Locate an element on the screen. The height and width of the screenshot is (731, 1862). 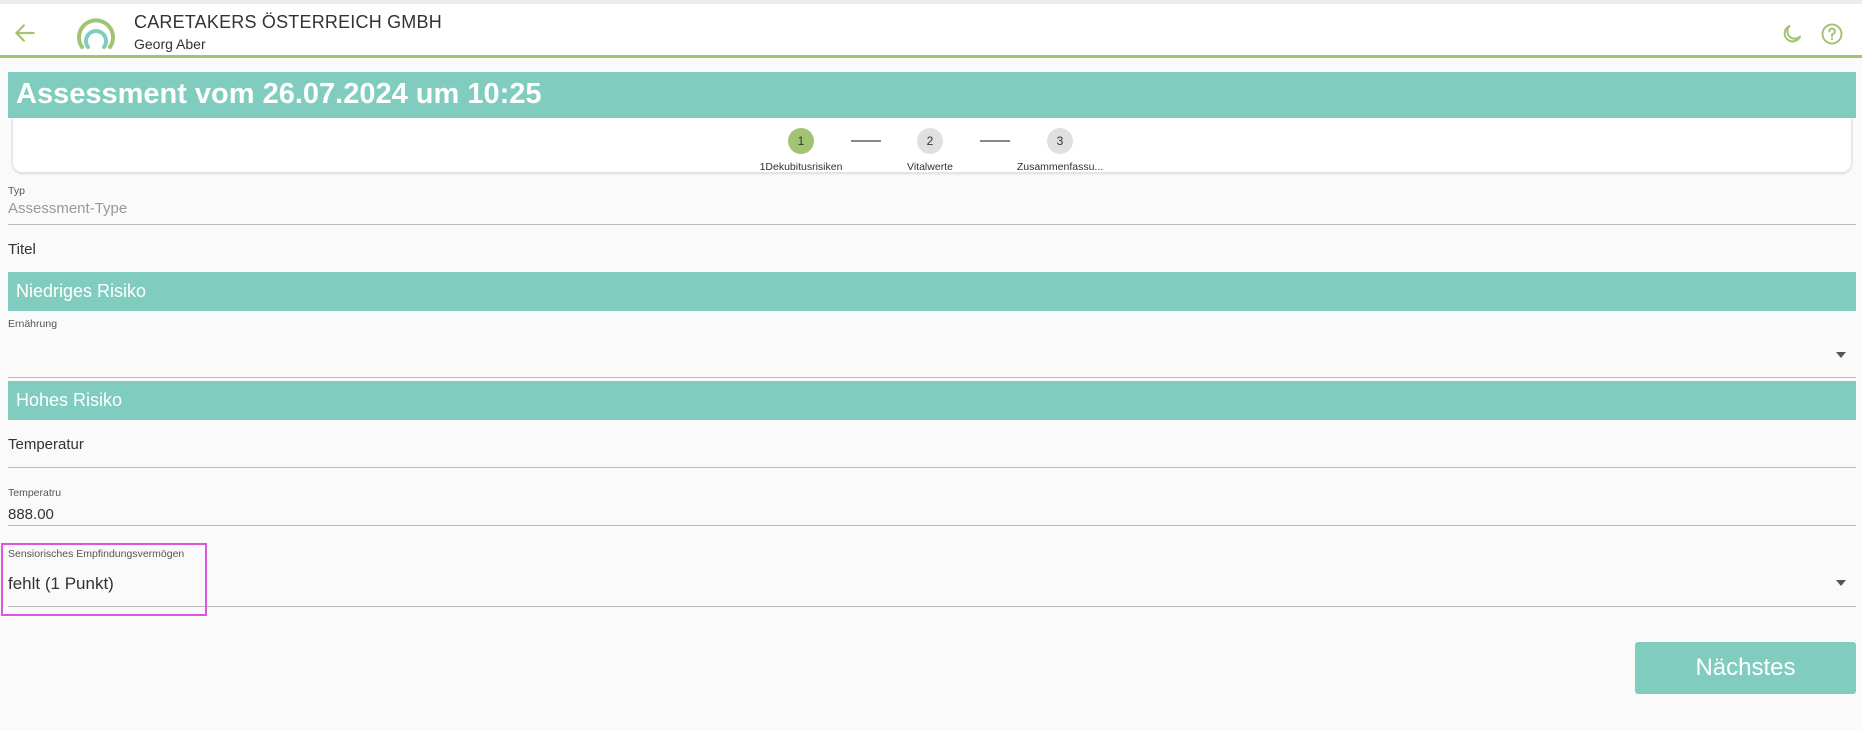
step-dekubitusrisiken: 1 1Dekubitusrisiken is located at coordinates (801, 150).